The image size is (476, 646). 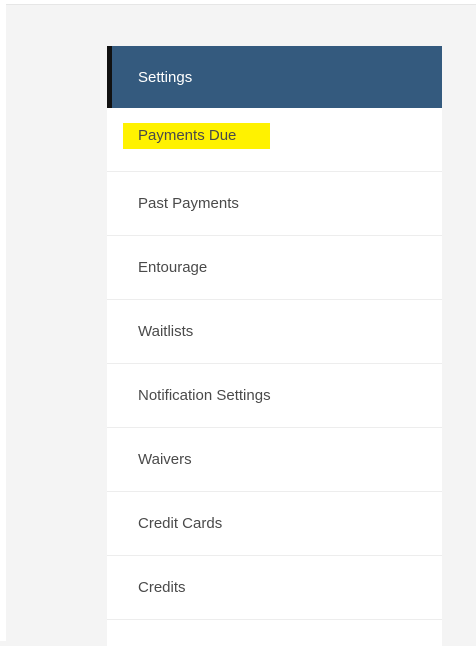 I want to click on menu-item-label: Credits, so click(x=162, y=587).